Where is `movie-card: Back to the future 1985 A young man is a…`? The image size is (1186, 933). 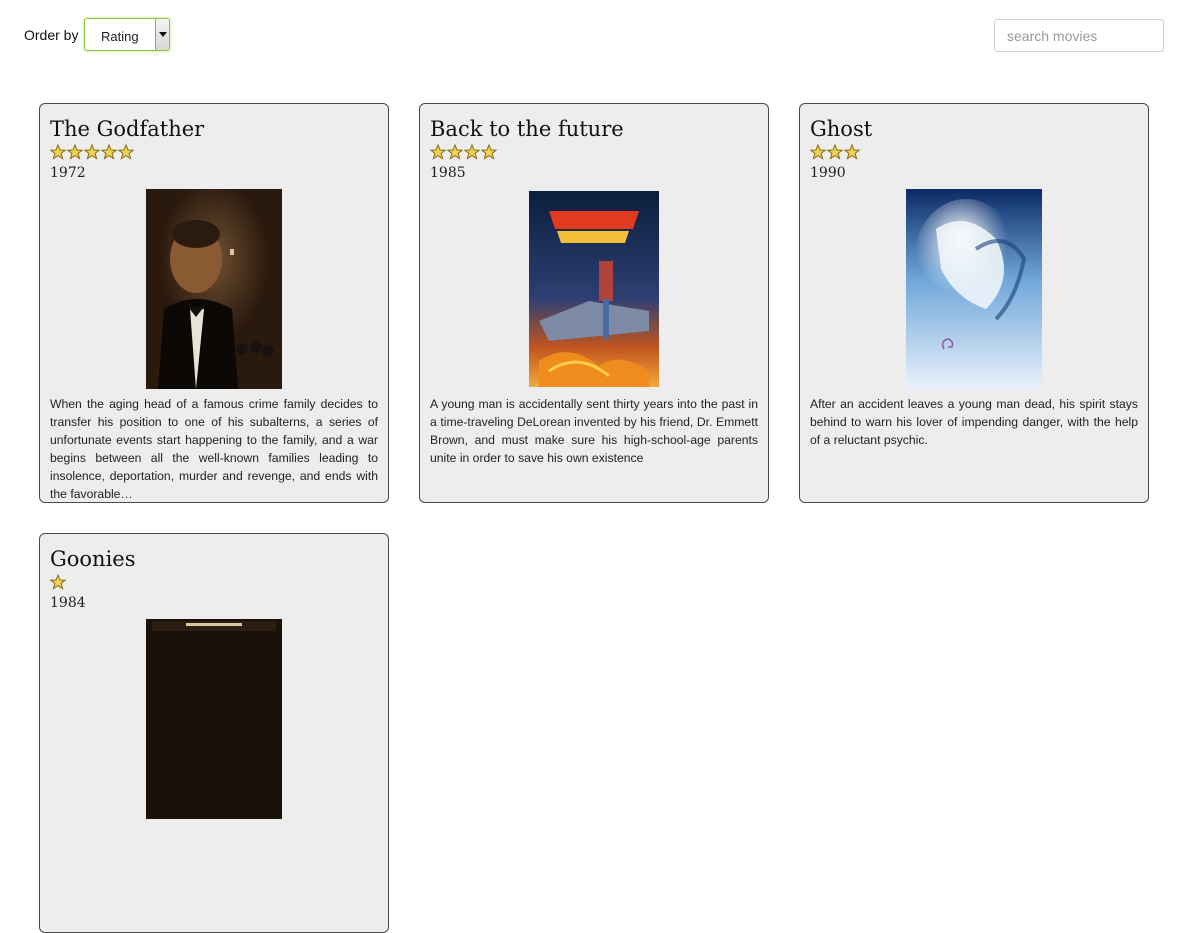
movie-card: Back to the future 1985 A young man is a… is located at coordinates (594, 303).